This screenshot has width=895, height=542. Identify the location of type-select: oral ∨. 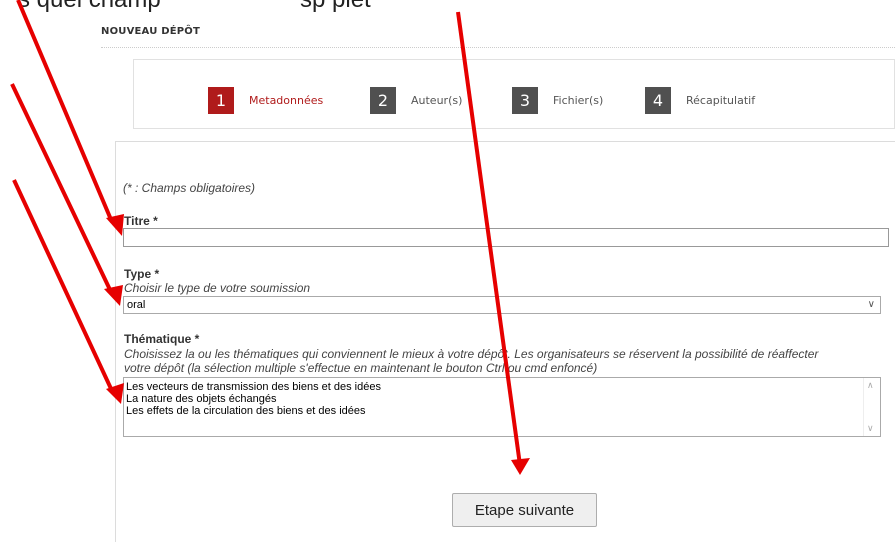
(502, 305).